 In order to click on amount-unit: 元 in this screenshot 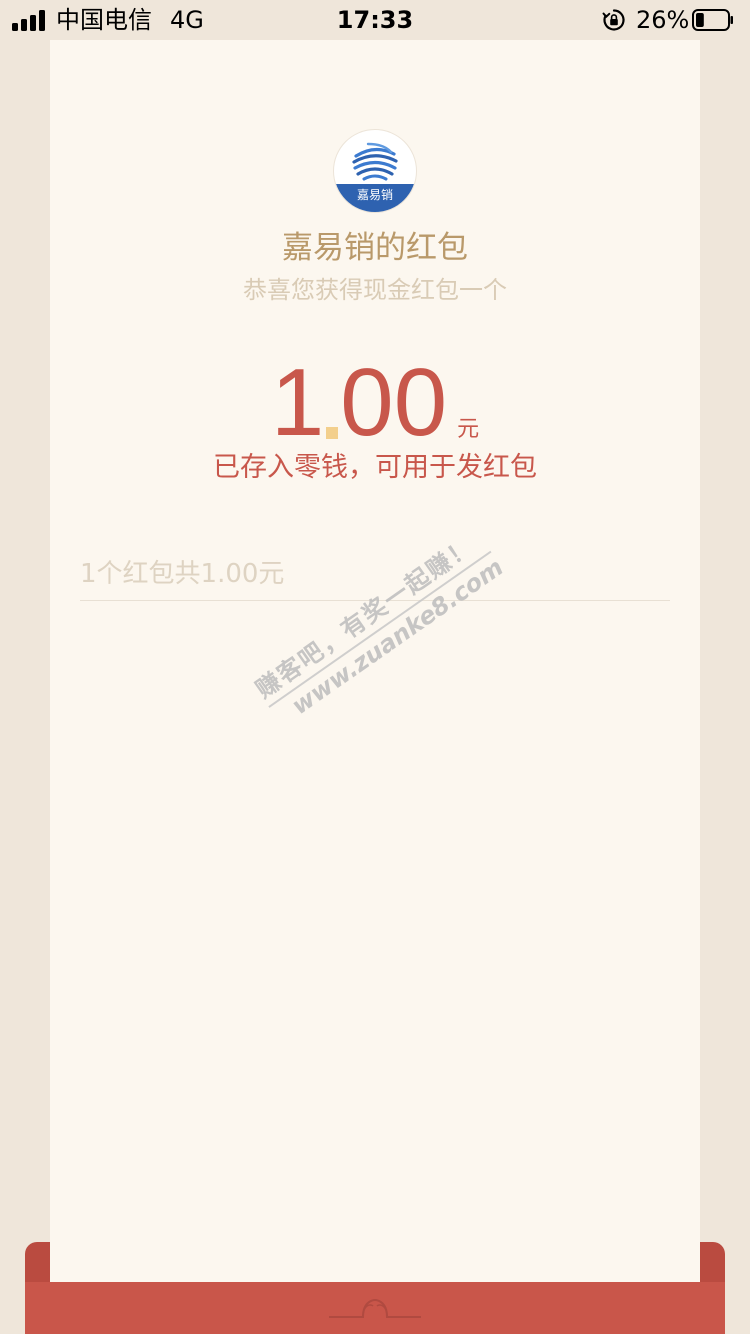, I will do `click(468, 429)`.